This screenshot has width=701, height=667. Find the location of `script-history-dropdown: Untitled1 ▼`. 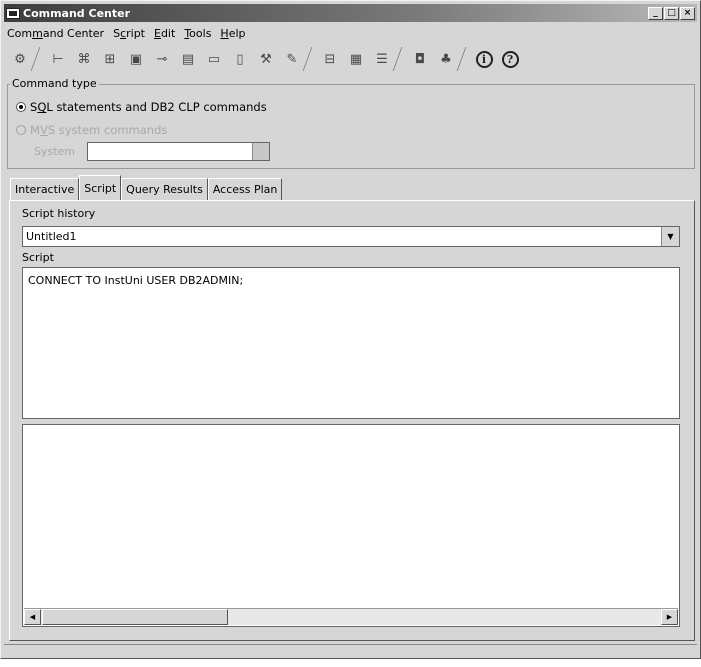

script-history-dropdown: Untitled1 ▼ is located at coordinates (351, 236).